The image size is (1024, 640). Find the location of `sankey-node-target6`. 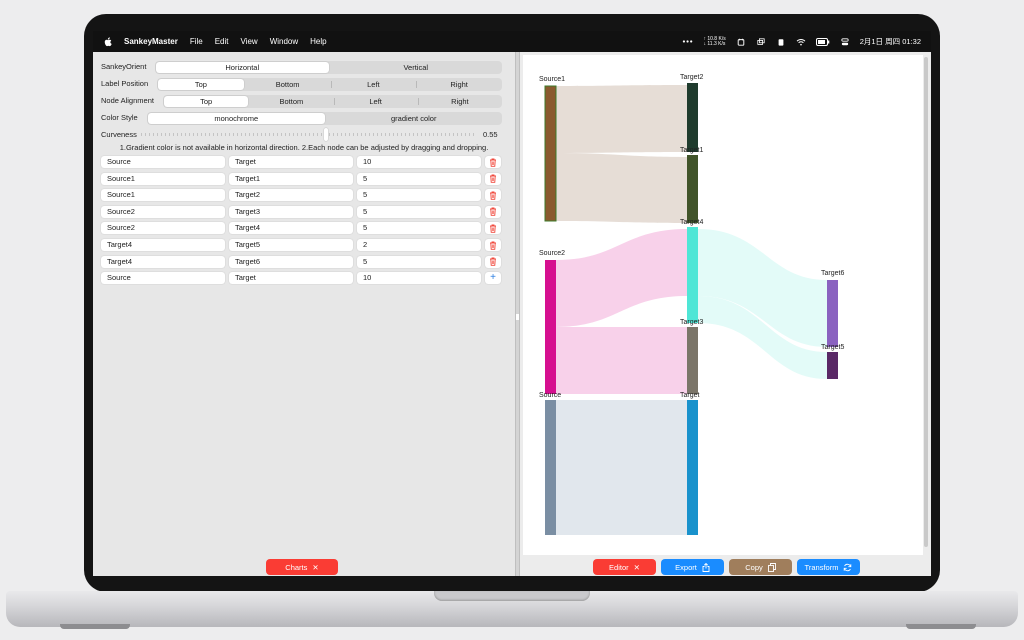

sankey-node-target6 is located at coordinates (832, 313).